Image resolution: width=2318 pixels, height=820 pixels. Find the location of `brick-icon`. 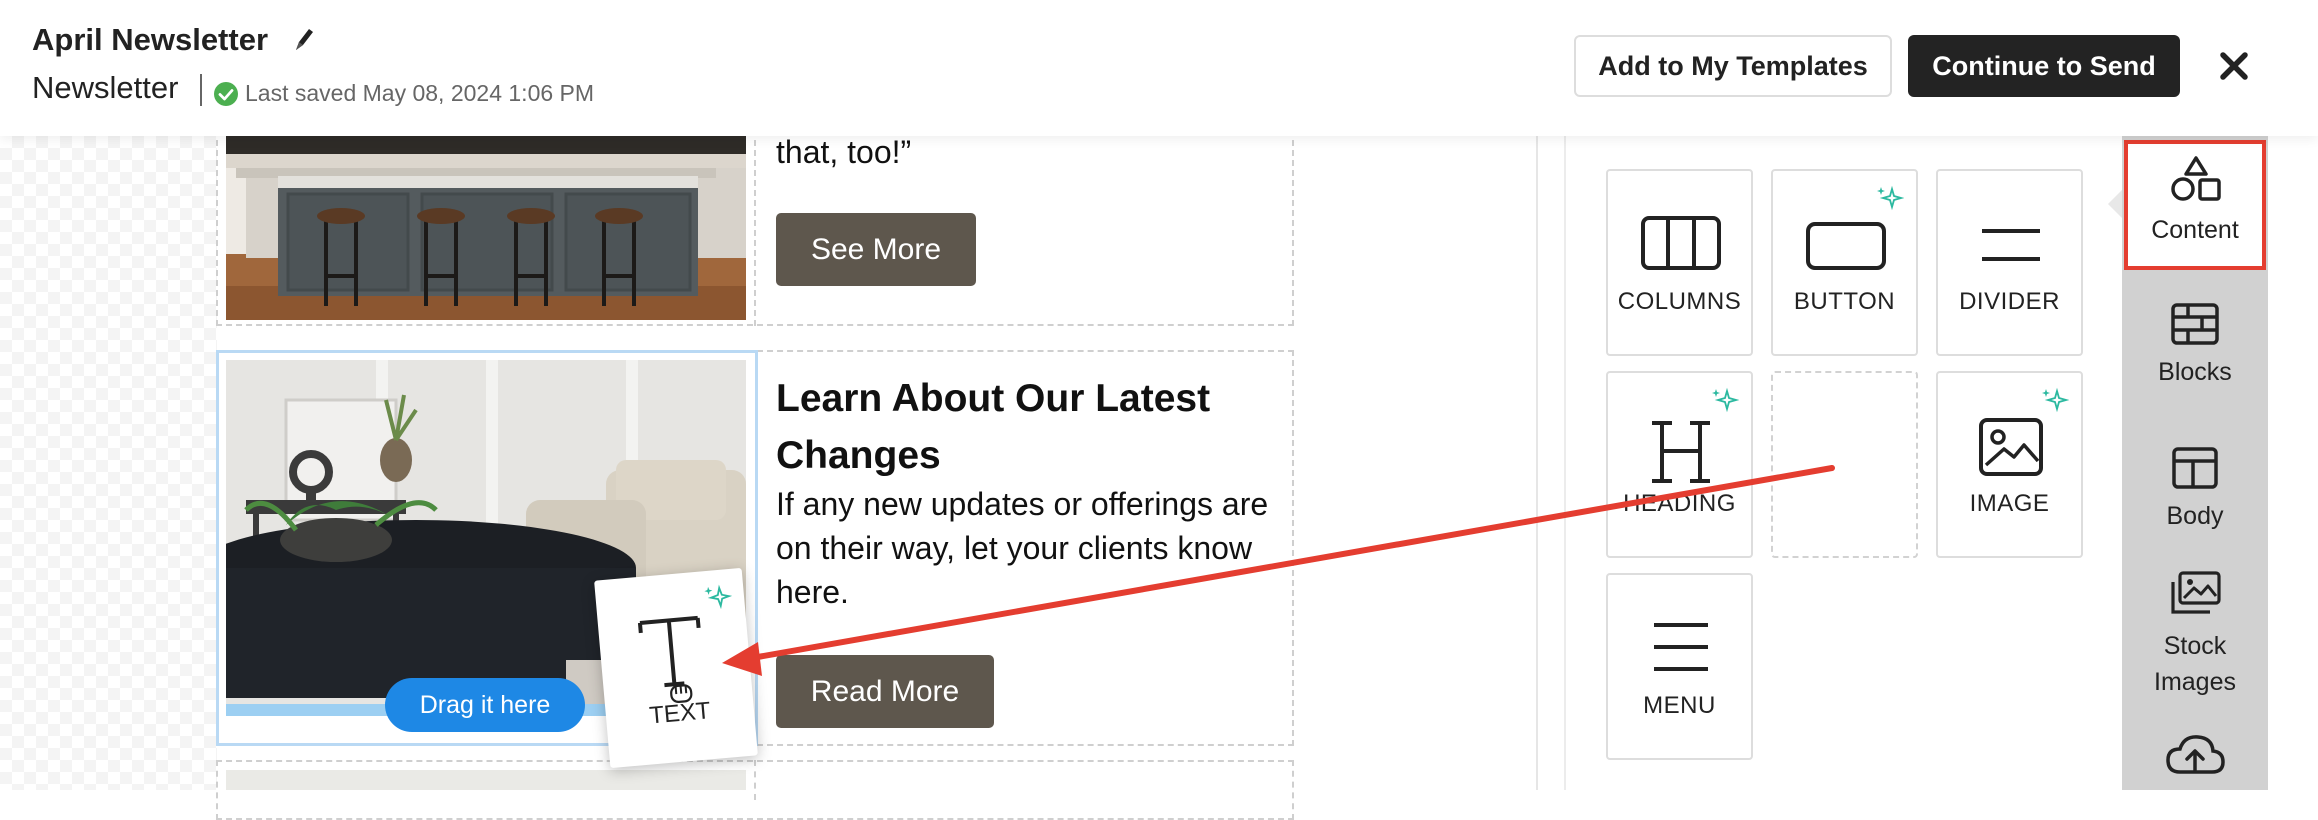

brick-icon is located at coordinates (2195, 324).